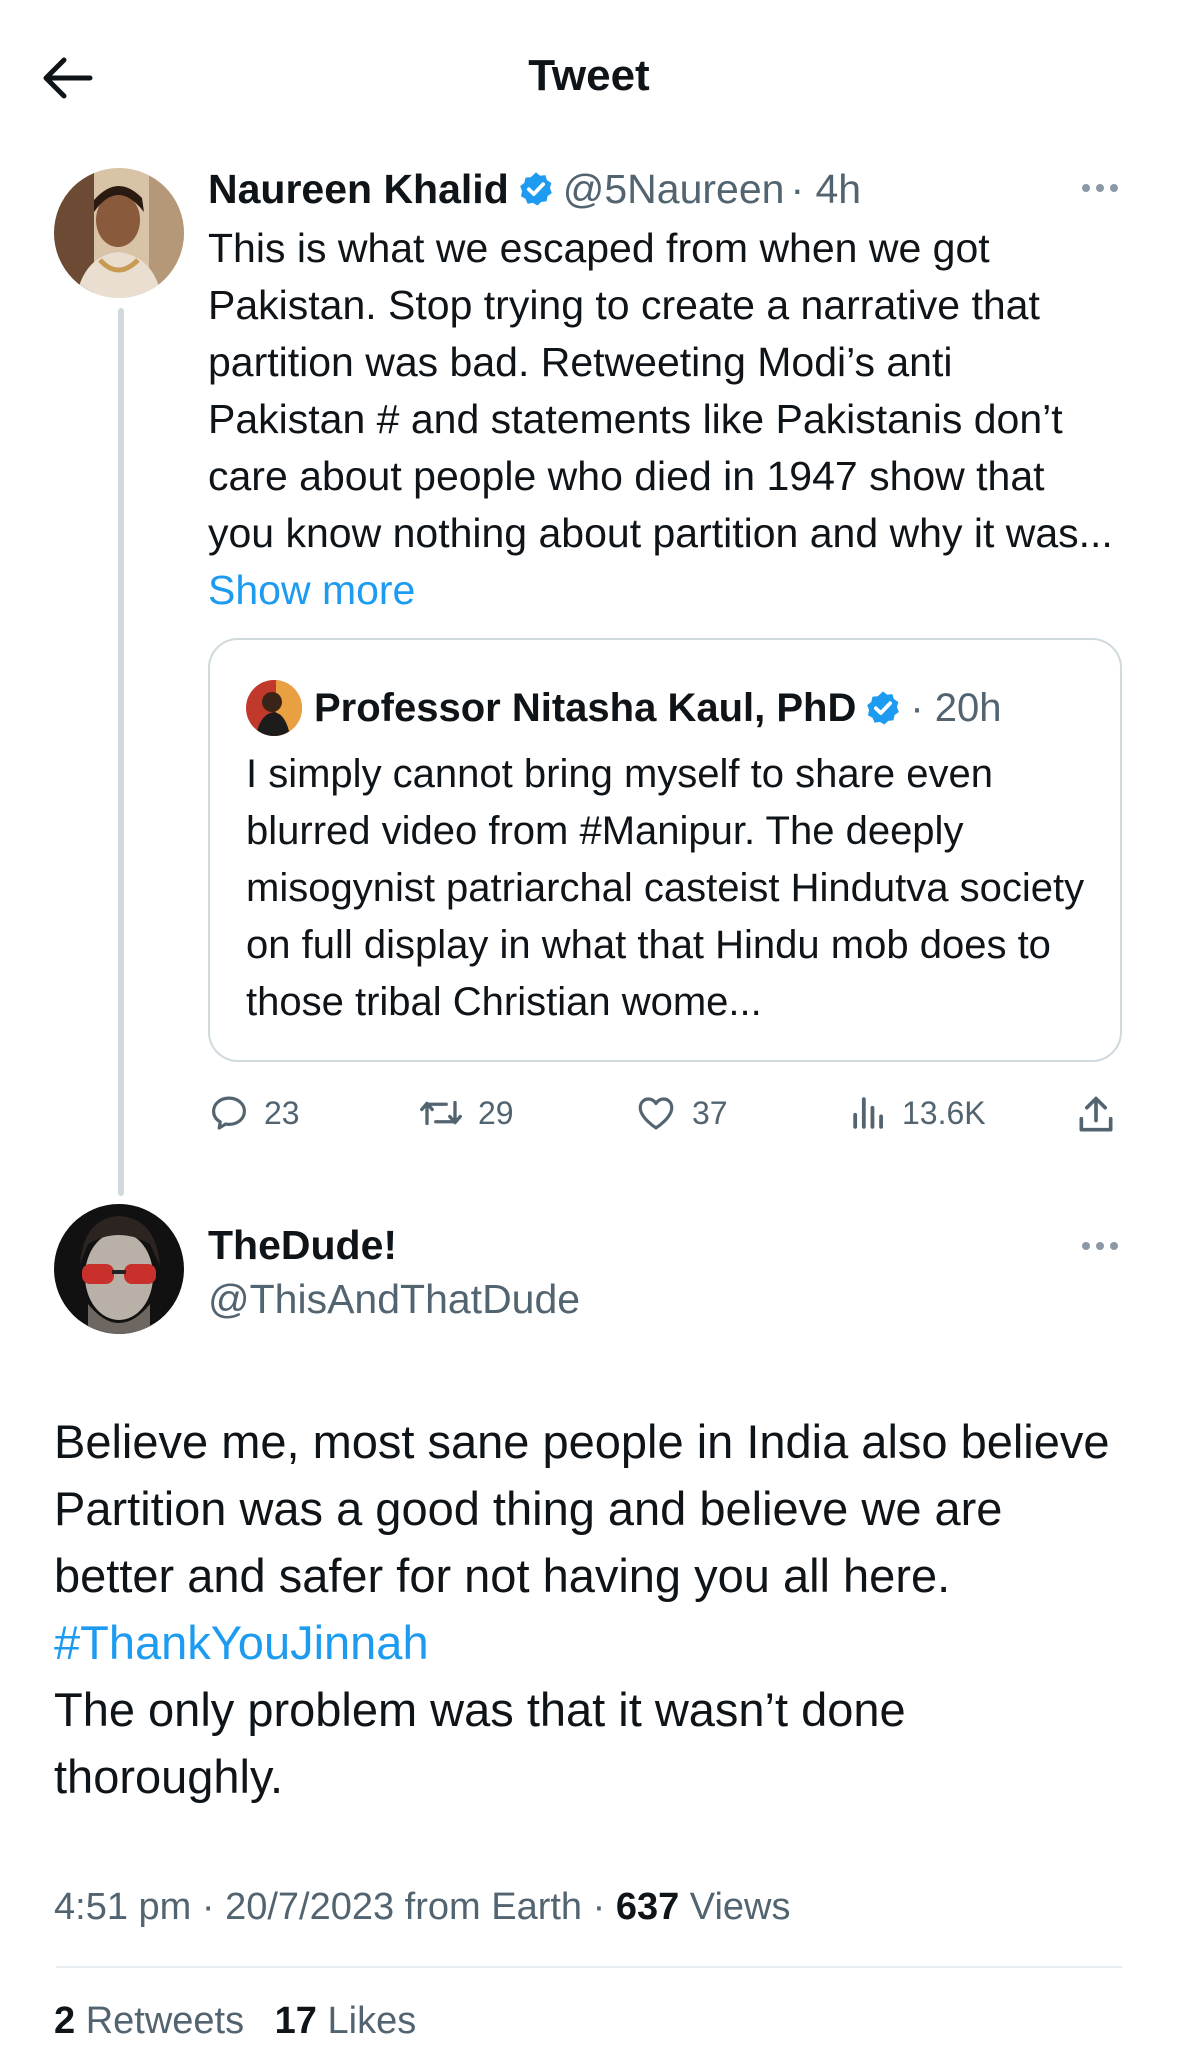 This screenshot has height=2048, width=1178. Describe the element at coordinates (496, 1112) in the screenshot. I see `retweet-count: 29` at that location.